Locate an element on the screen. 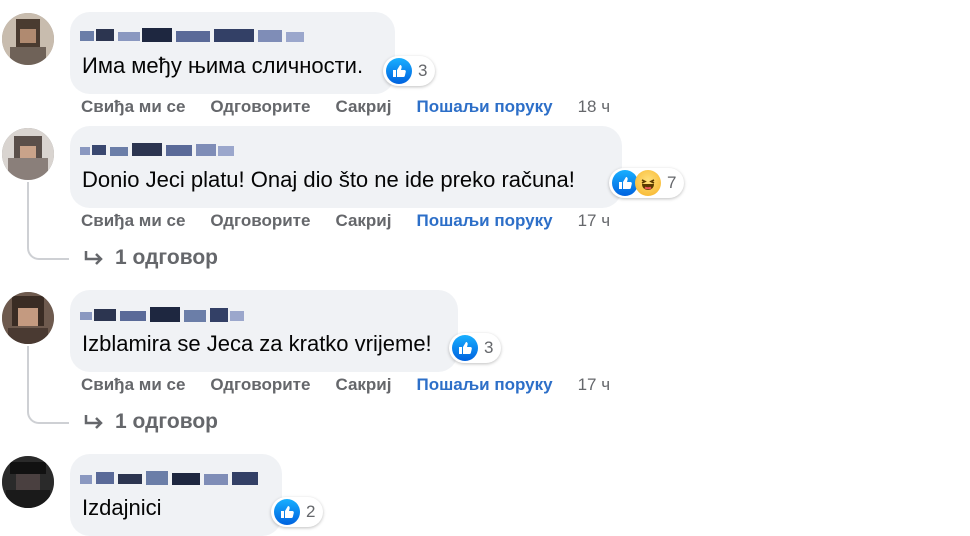 The width and height of the screenshot is (970, 536). reaction-count: 2 is located at coordinates (311, 511).